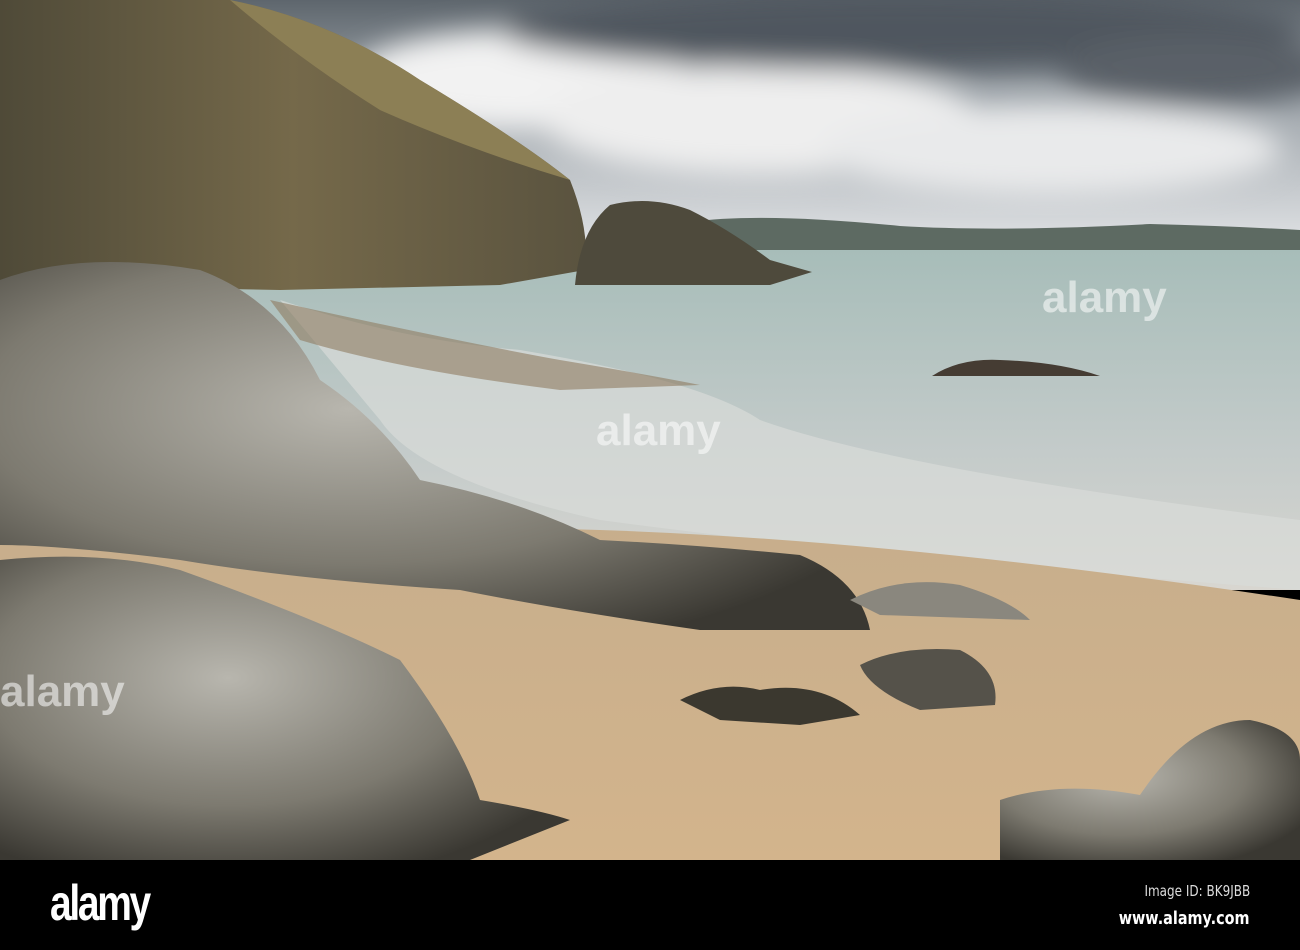 The height and width of the screenshot is (950, 1300). What do you see at coordinates (1184, 918) in the screenshot?
I see `site-url: www.alamy.com` at bounding box center [1184, 918].